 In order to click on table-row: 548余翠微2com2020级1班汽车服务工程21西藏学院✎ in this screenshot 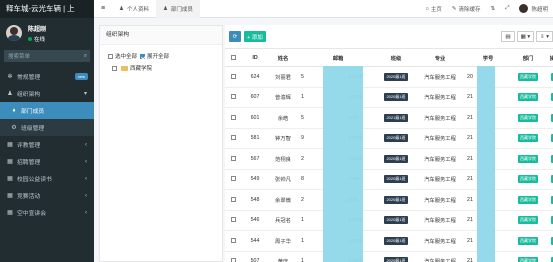, I will do `click(389, 200)`.